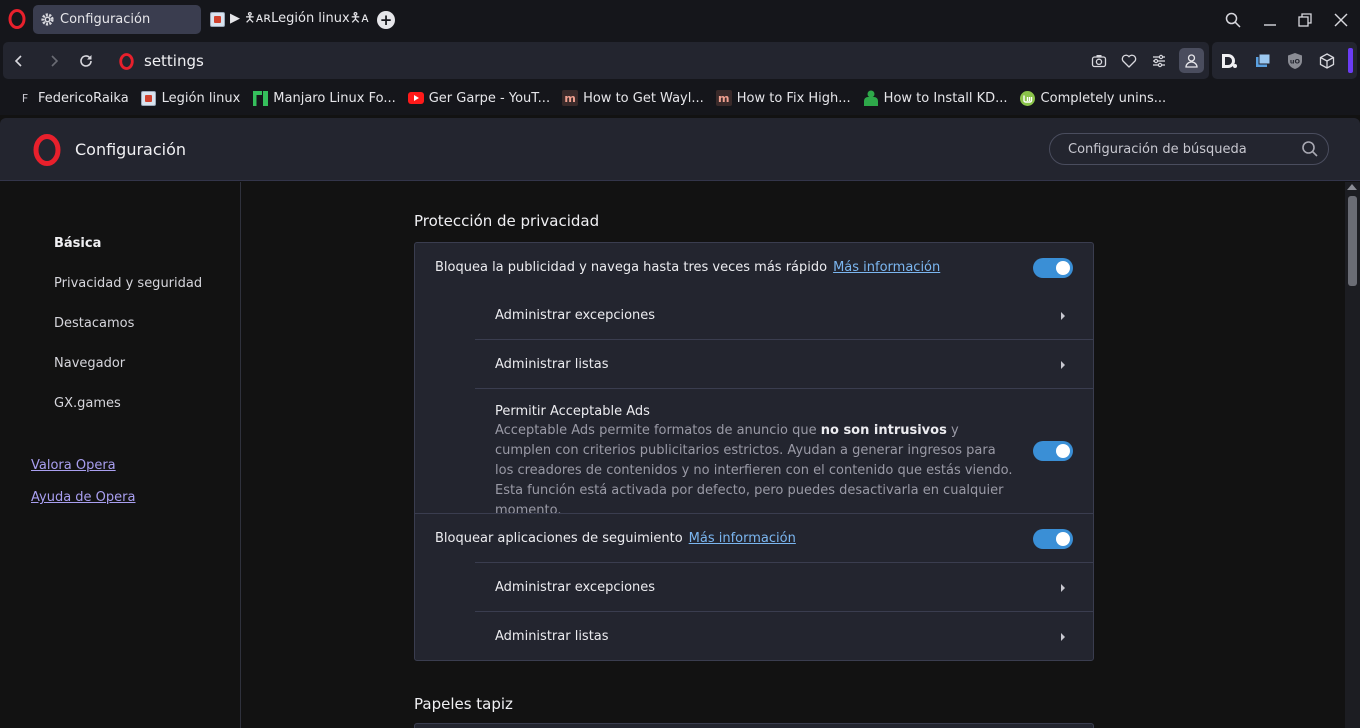 Image resolution: width=1360 pixels, height=728 pixels. What do you see at coordinates (606, 60) in the screenshot?
I see `address-bar: settings` at bounding box center [606, 60].